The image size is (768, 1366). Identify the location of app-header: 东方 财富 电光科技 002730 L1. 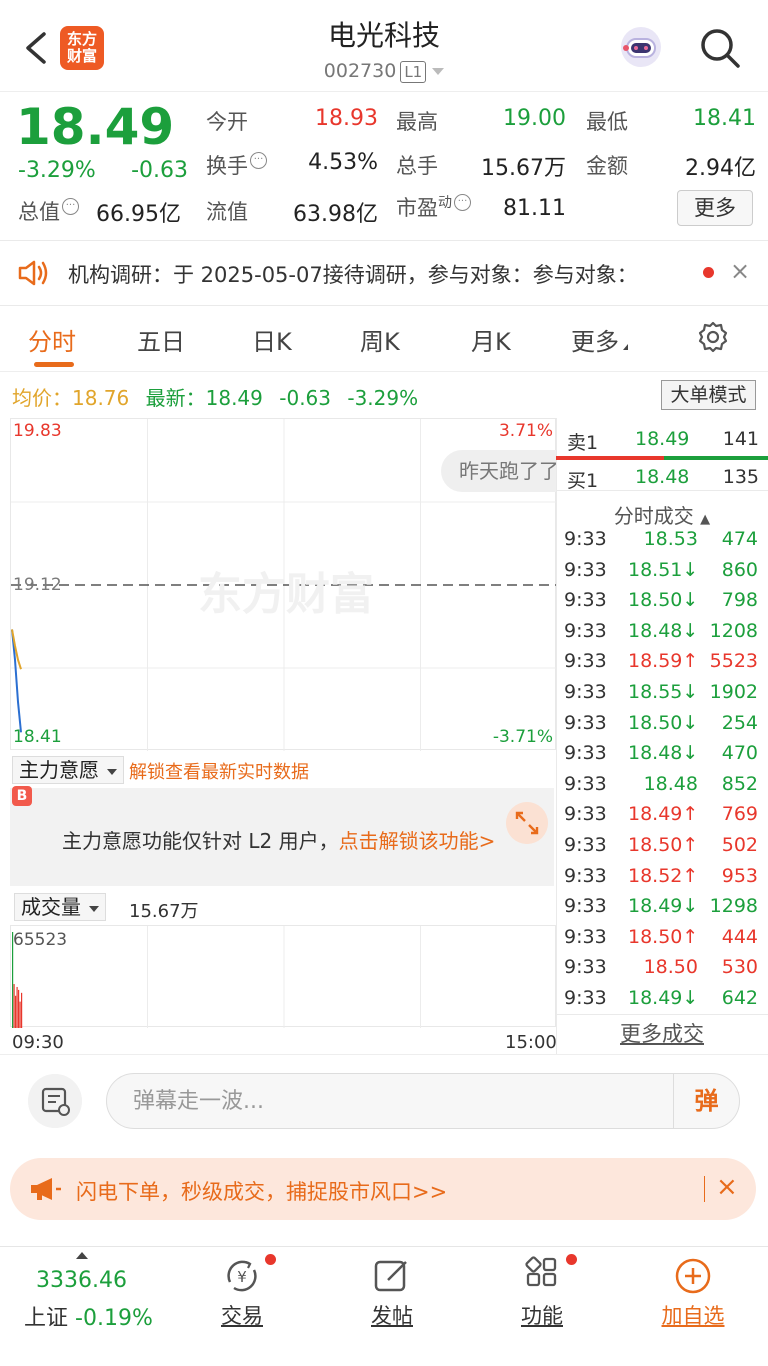
(384, 46).